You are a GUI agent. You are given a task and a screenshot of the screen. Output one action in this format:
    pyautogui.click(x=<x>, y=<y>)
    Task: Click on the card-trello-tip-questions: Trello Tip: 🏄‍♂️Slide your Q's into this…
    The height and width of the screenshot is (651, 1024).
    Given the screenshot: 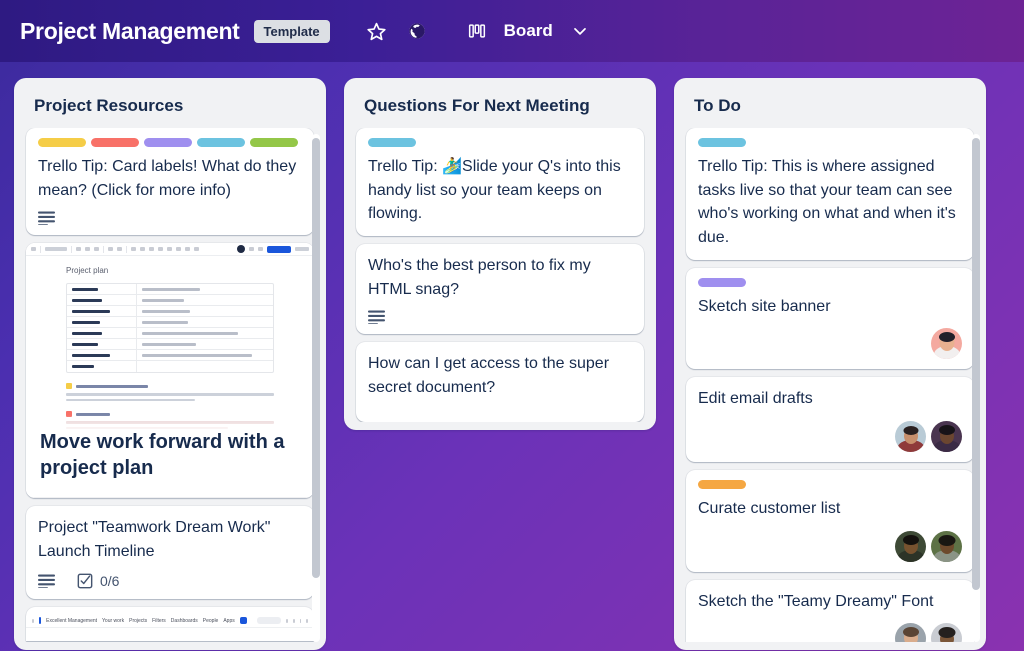 What is the action you would take?
    pyautogui.click(x=500, y=182)
    